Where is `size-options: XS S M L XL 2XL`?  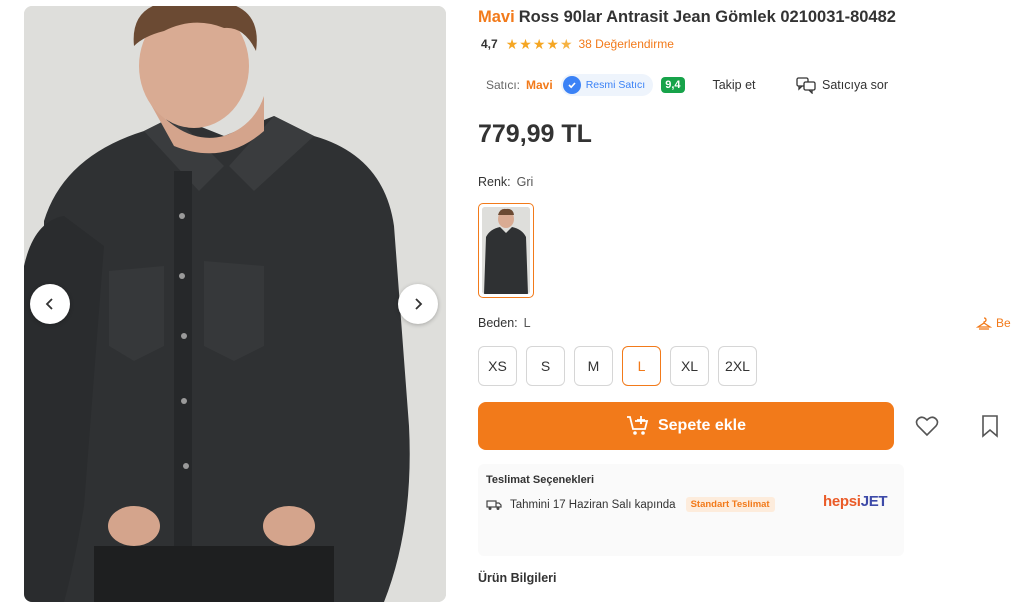 size-options: XS S M L XL 2XL is located at coordinates (617, 366).